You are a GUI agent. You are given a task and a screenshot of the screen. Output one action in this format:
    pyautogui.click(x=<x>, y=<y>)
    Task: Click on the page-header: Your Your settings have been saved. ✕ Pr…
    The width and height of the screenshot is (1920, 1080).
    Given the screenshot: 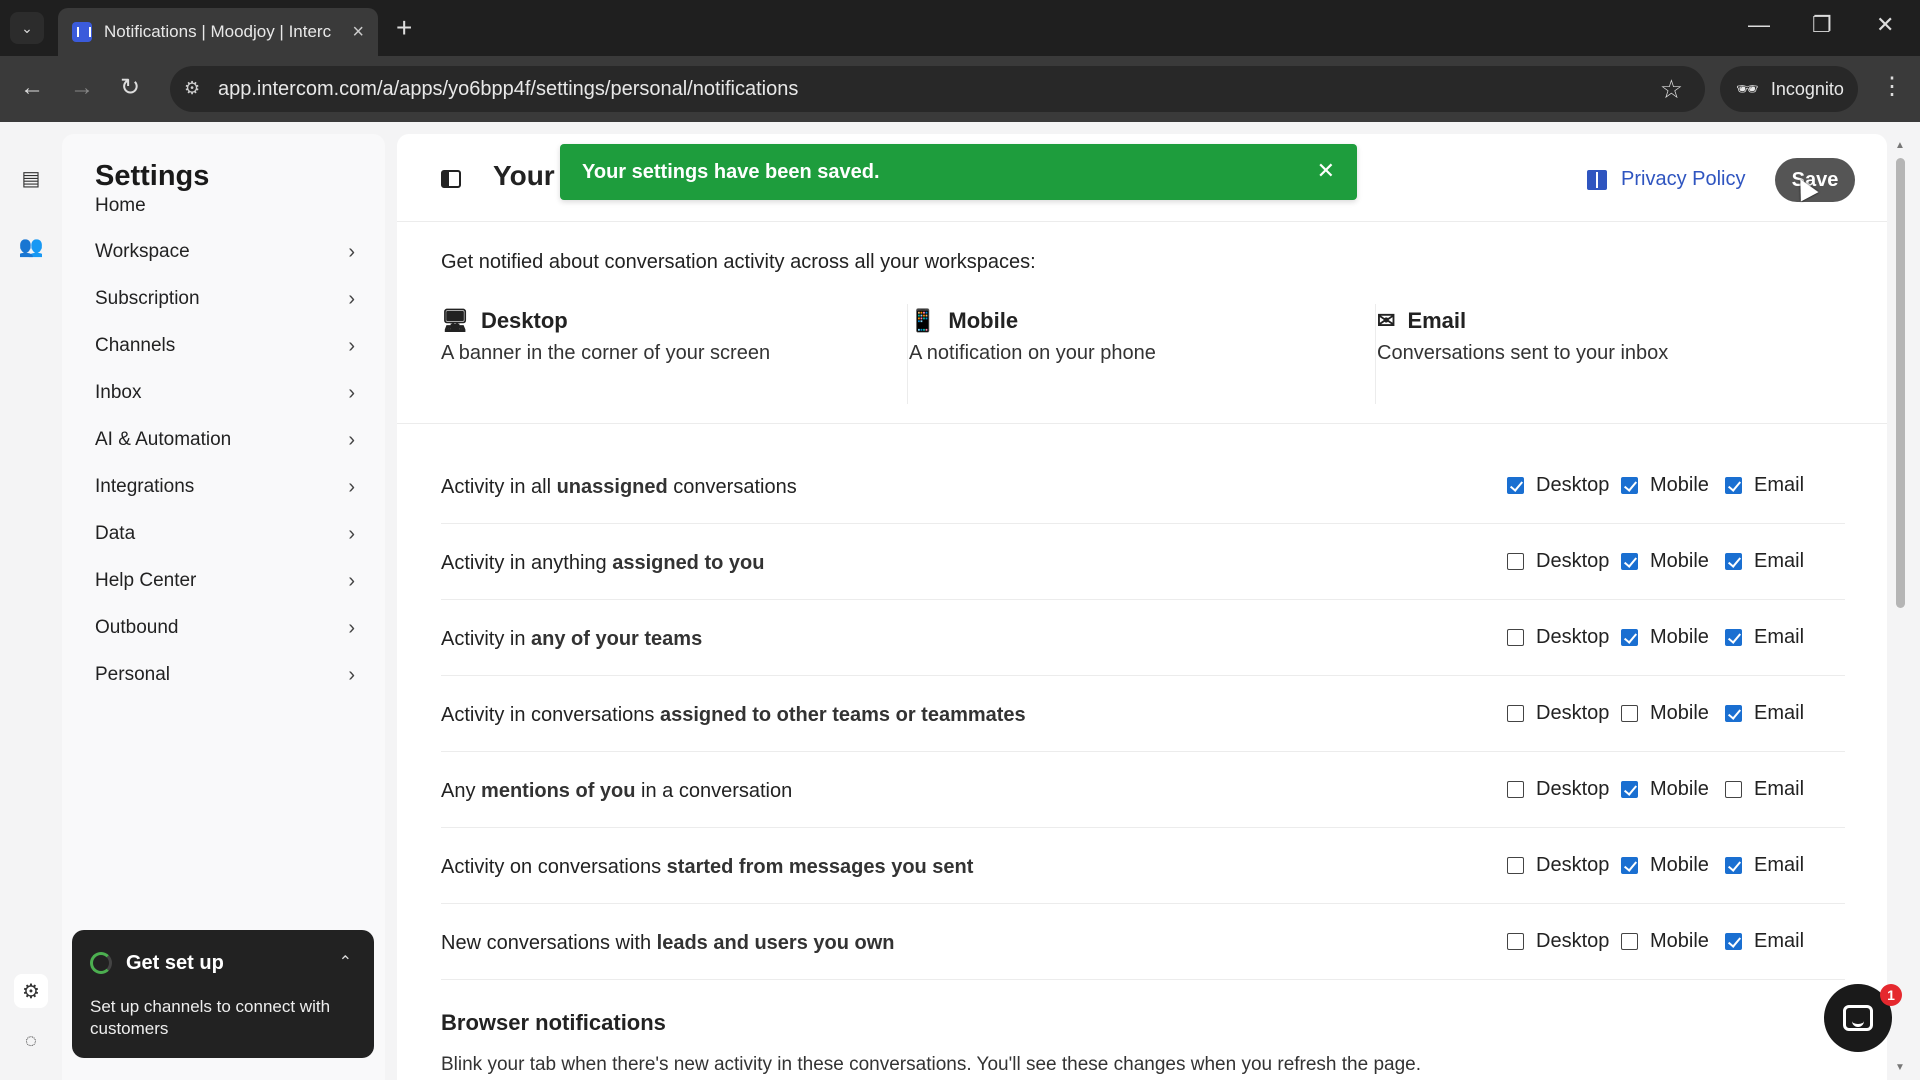 What is the action you would take?
    pyautogui.click(x=1142, y=178)
    